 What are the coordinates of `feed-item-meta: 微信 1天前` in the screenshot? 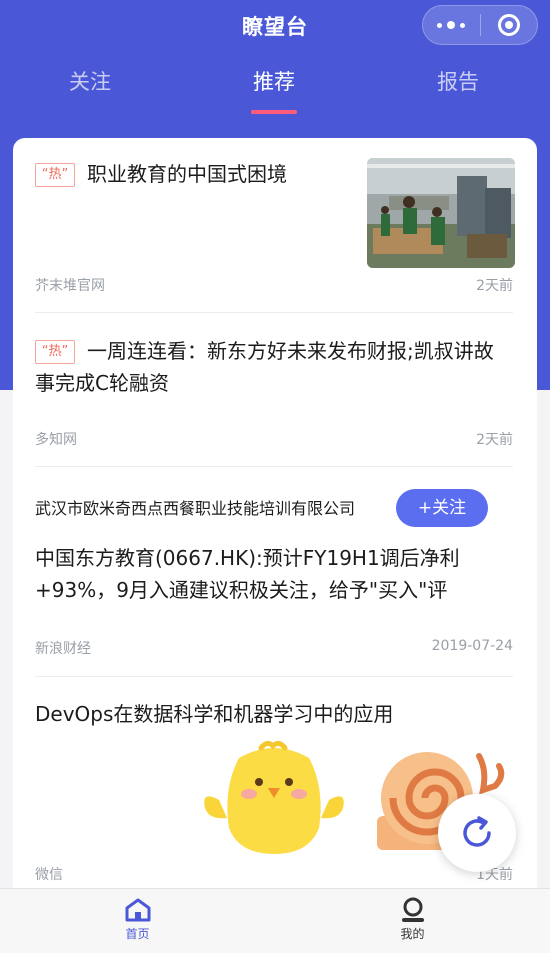 It's located at (274, 874).